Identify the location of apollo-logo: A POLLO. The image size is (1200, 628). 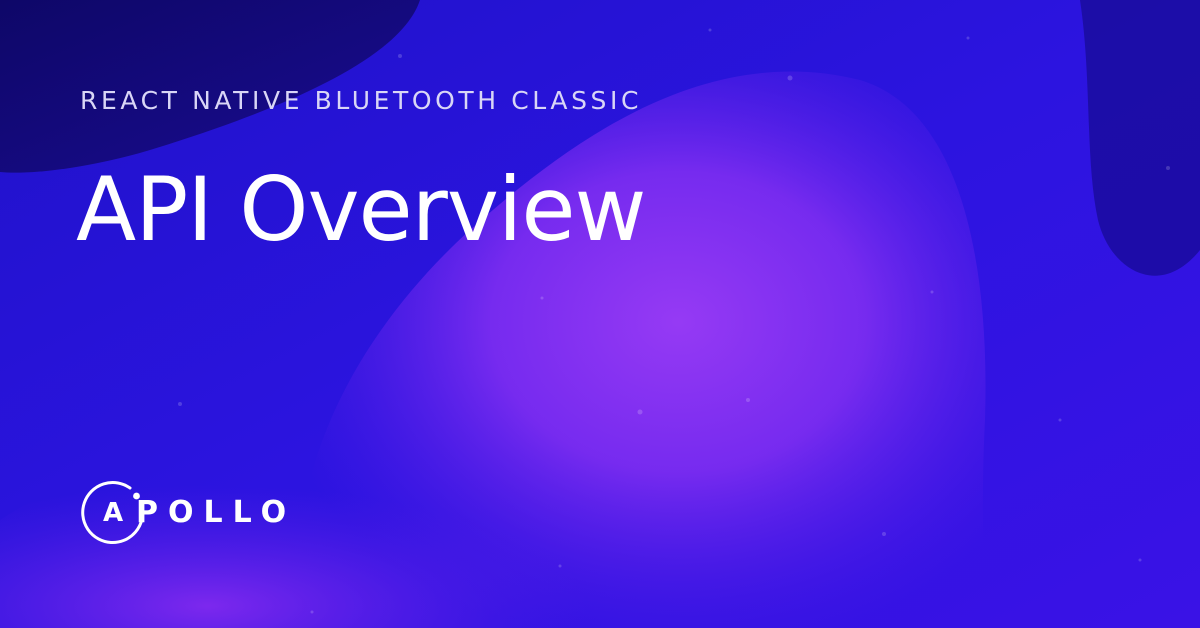
(203, 512).